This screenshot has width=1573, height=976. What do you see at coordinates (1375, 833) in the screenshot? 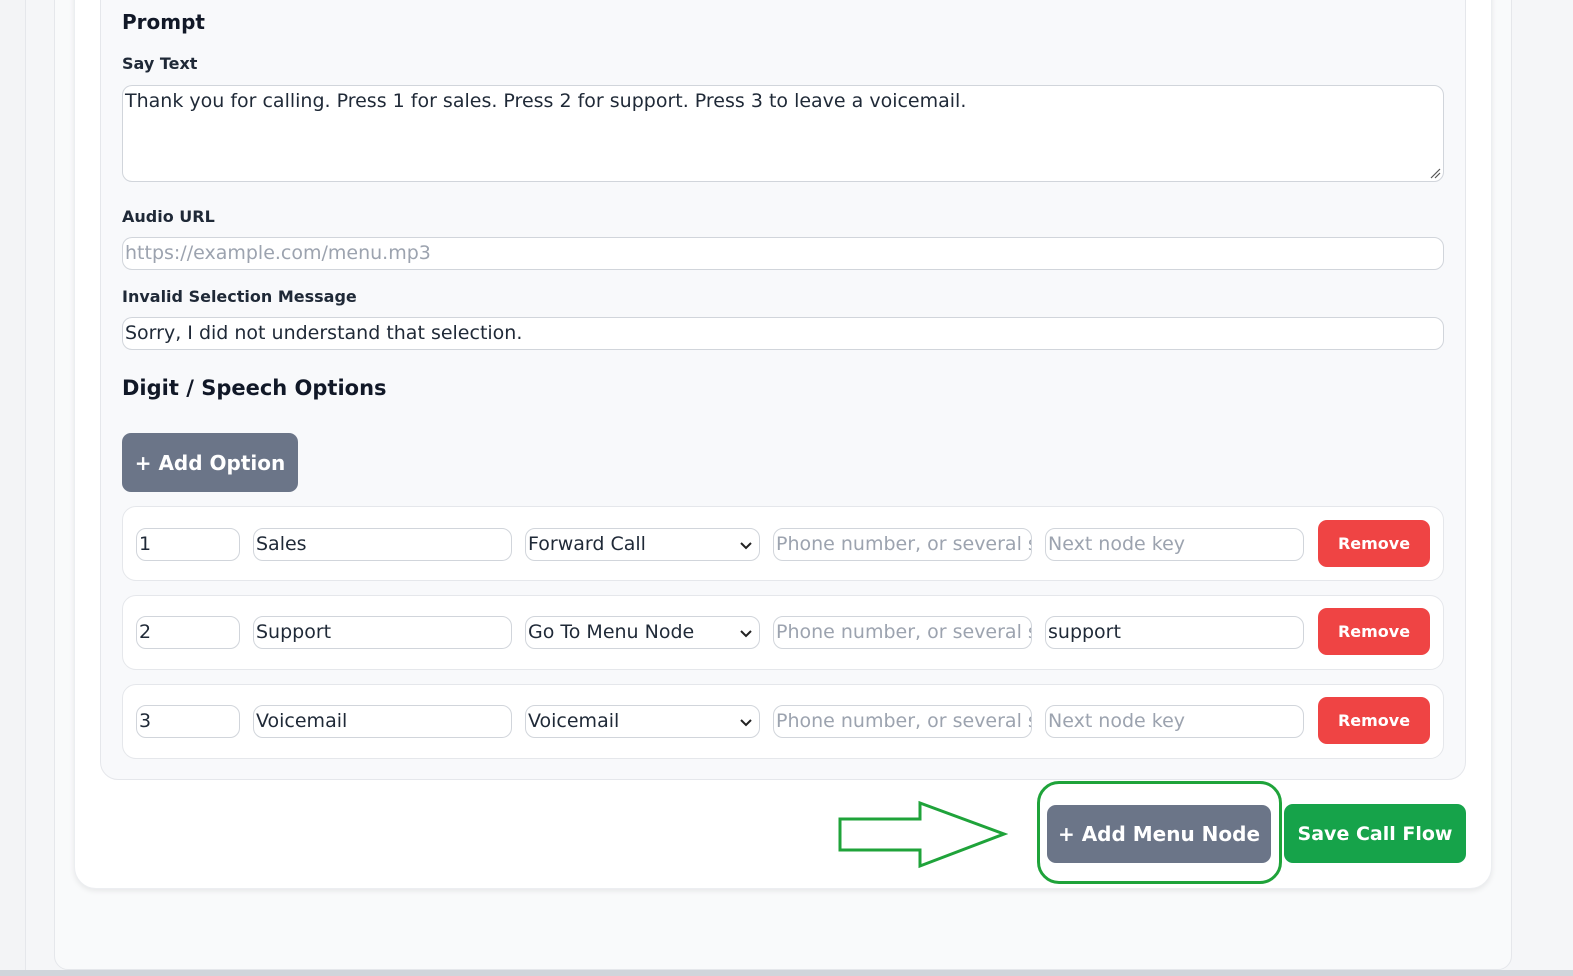
I see `save-call-flow-button: Save Call Flow` at bounding box center [1375, 833].